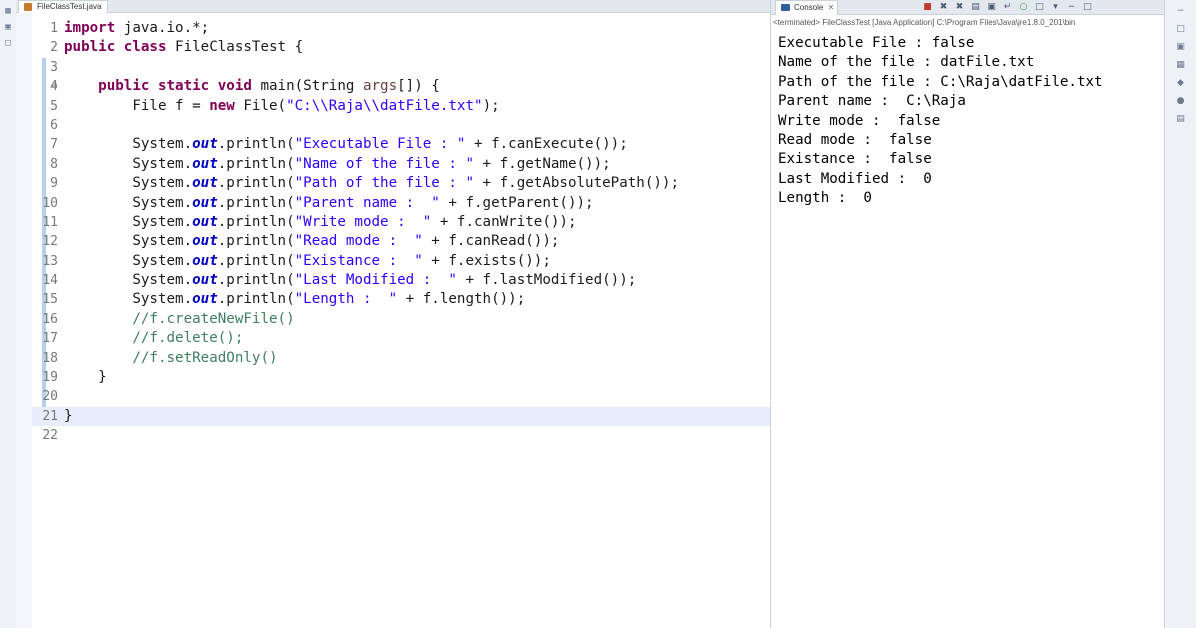 This screenshot has width=1196, height=628. Describe the element at coordinates (491, 105) in the screenshot. I see `code-token: );` at that location.